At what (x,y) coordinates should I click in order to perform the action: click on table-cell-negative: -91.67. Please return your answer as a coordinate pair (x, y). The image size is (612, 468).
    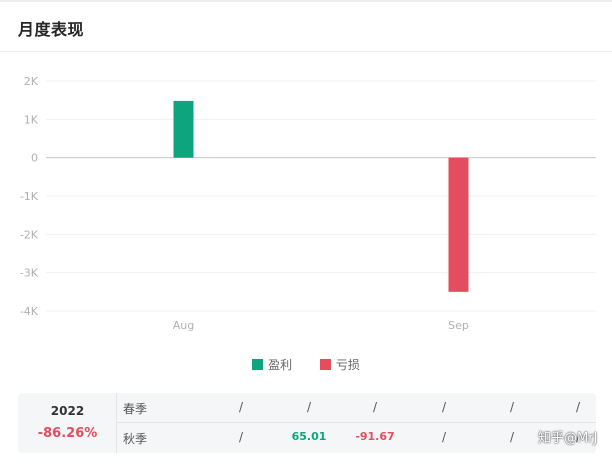
    Looking at the image, I should click on (375, 436).